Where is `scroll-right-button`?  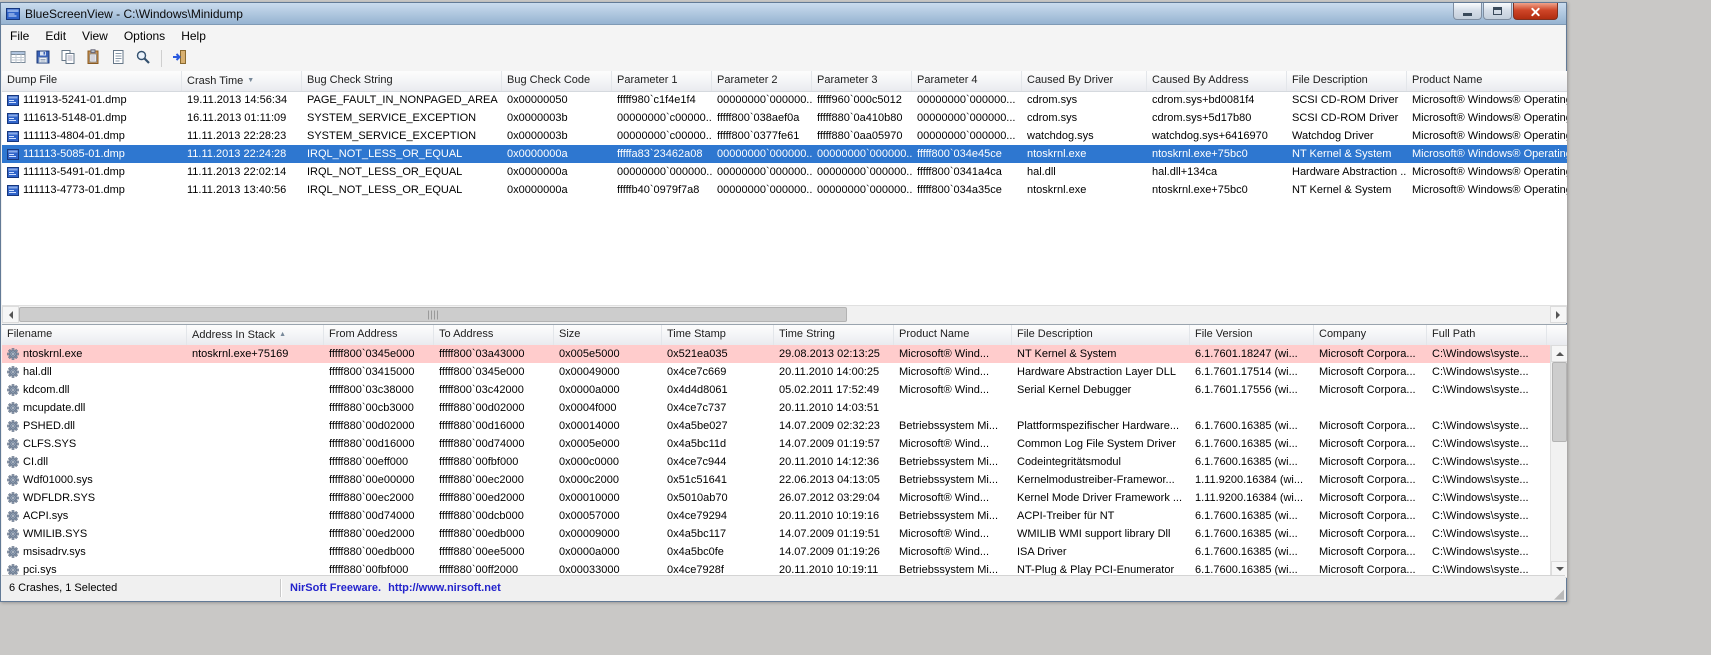
scroll-right-button is located at coordinates (1558, 314).